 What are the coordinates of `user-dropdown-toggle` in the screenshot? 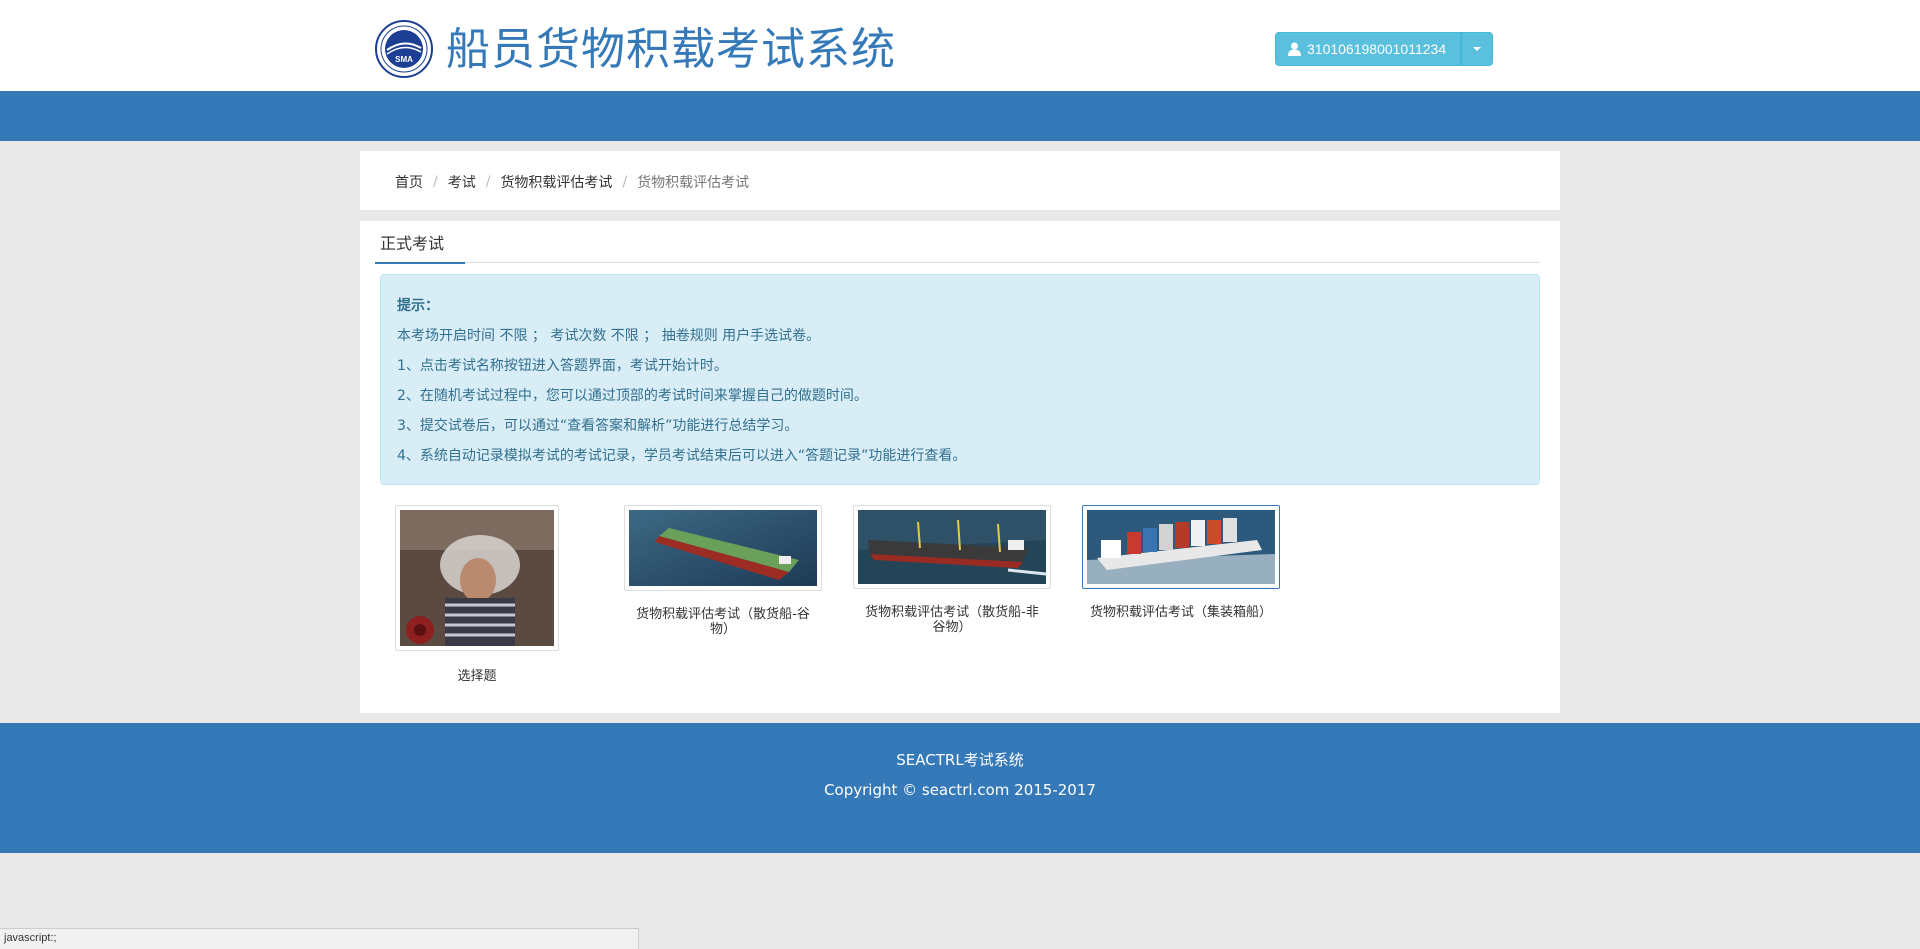 It's located at (1477, 49).